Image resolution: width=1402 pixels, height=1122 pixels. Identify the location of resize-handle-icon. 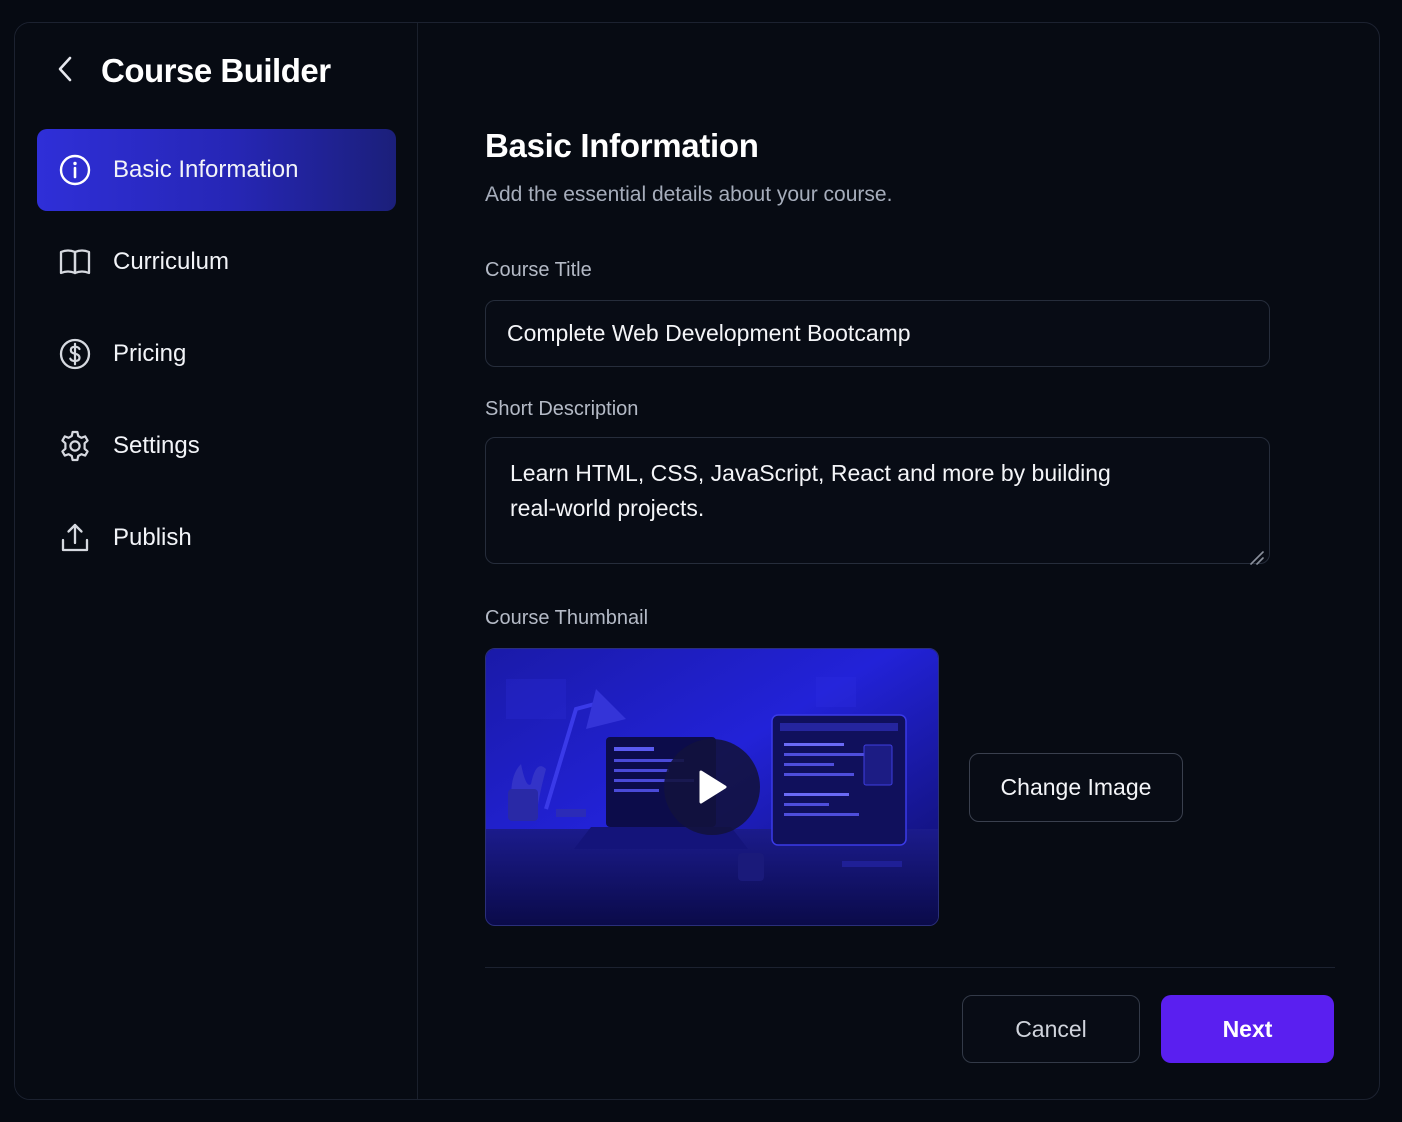
(1256, 553).